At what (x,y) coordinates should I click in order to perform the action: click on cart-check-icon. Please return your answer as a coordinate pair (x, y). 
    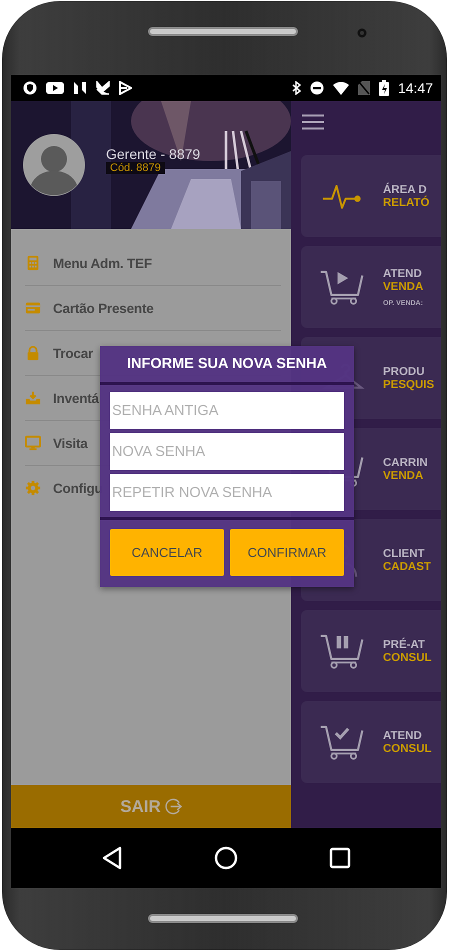
    Looking at the image, I should click on (342, 742).